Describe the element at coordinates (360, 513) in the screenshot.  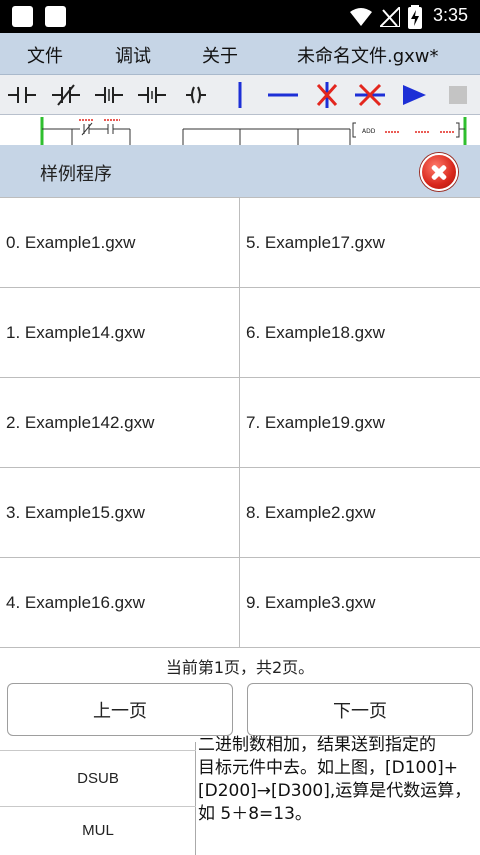
I see `file-item: 8. Example2.gxw` at that location.